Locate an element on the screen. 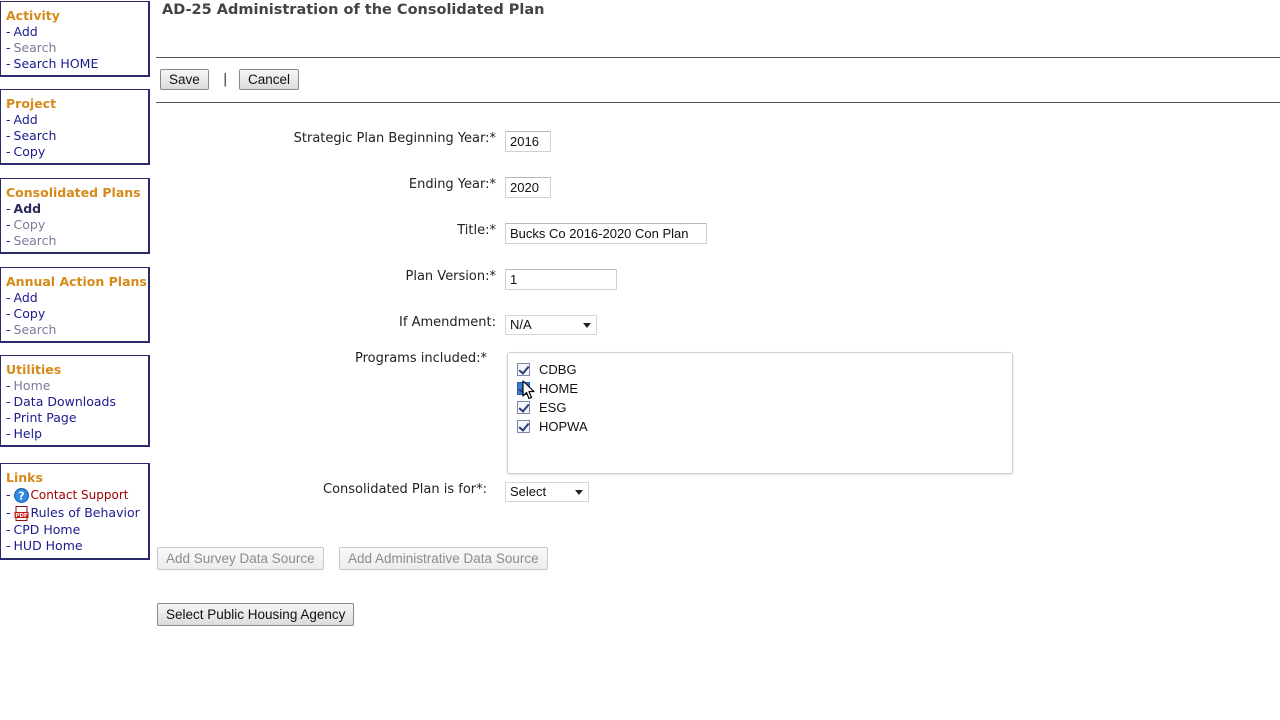 This screenshot has width=1280, height=720. utilities-home-link: - Home is located at coordinates (77, 386).